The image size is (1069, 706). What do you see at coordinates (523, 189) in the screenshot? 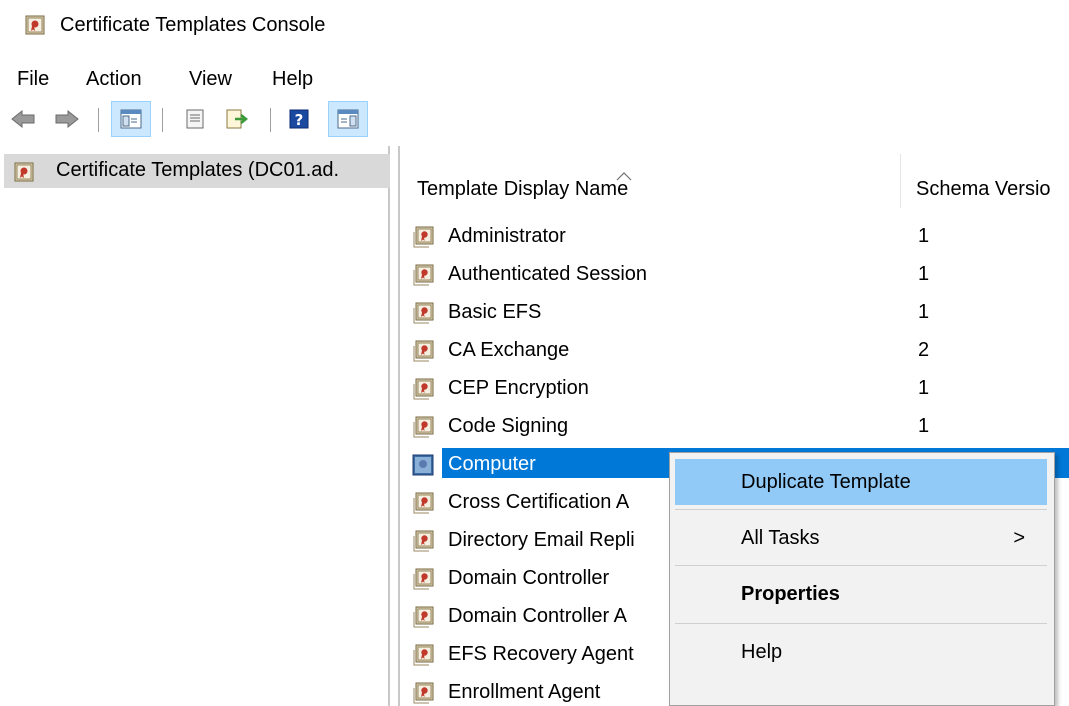
I see `column-header-label: Template Display Name` at bounding box center [523, 189].